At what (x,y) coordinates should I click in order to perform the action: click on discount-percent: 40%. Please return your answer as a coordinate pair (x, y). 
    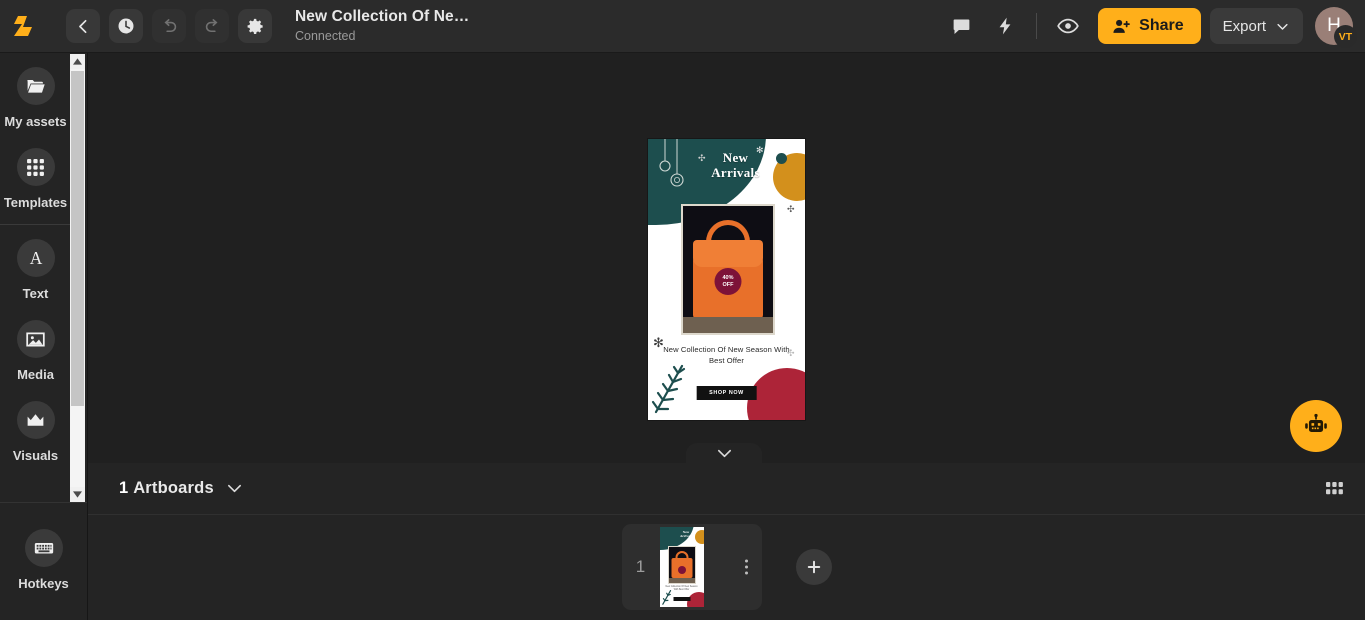
    Looking at the image, I should click on (728, 277).